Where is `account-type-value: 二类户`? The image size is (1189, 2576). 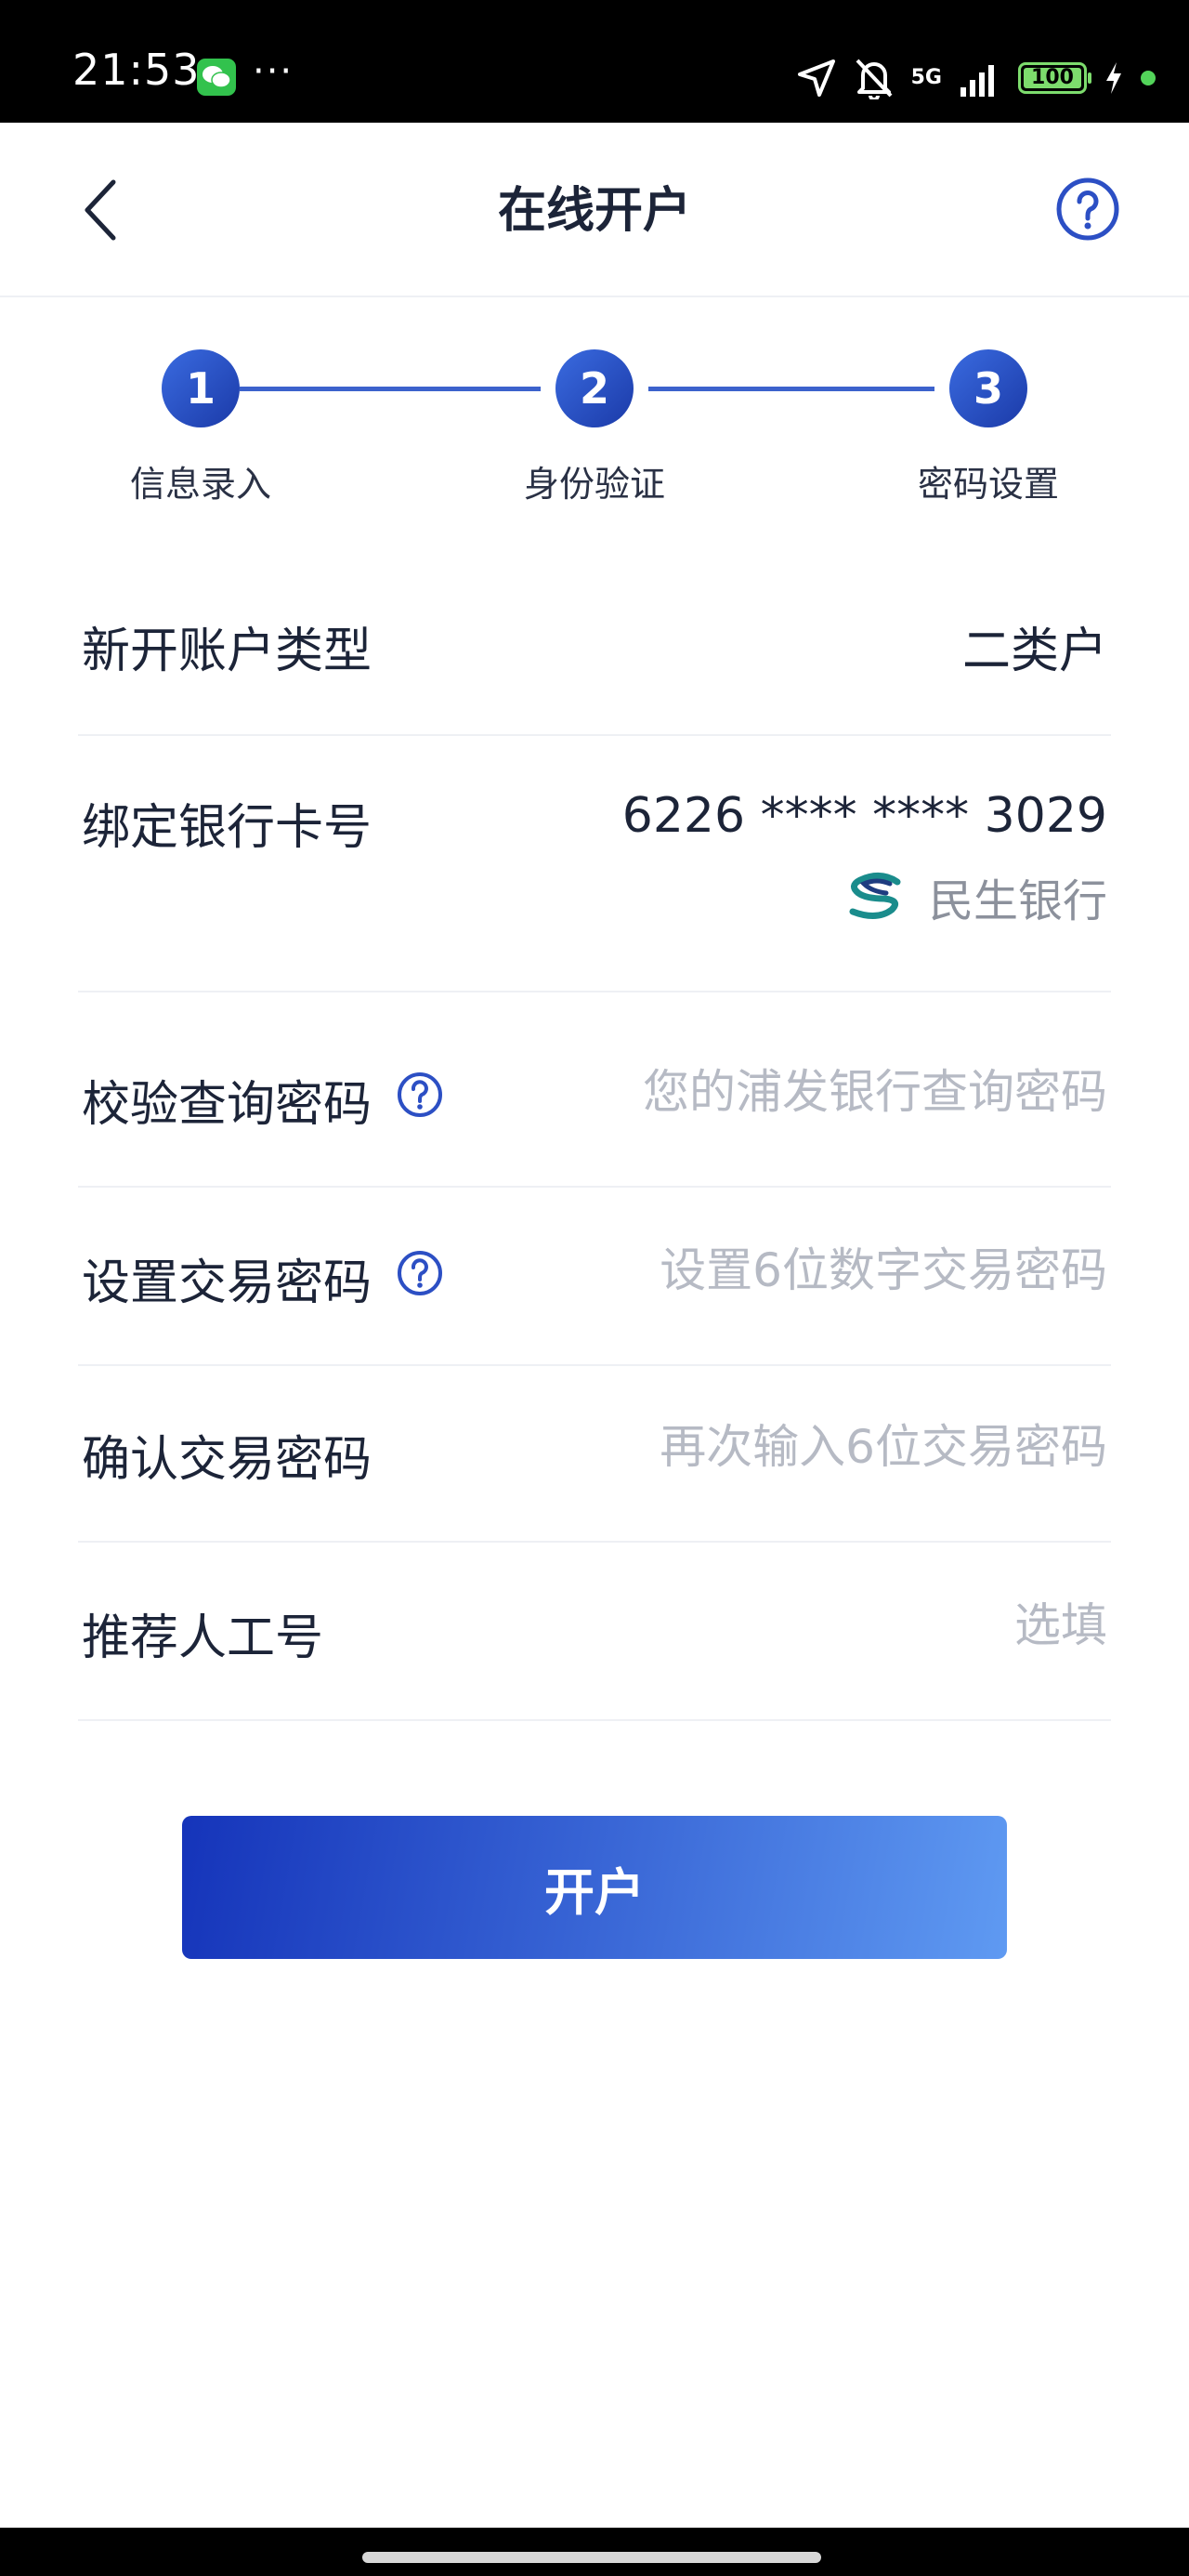 account-type-value: 二类户 is located at coordinates (1034, 651).